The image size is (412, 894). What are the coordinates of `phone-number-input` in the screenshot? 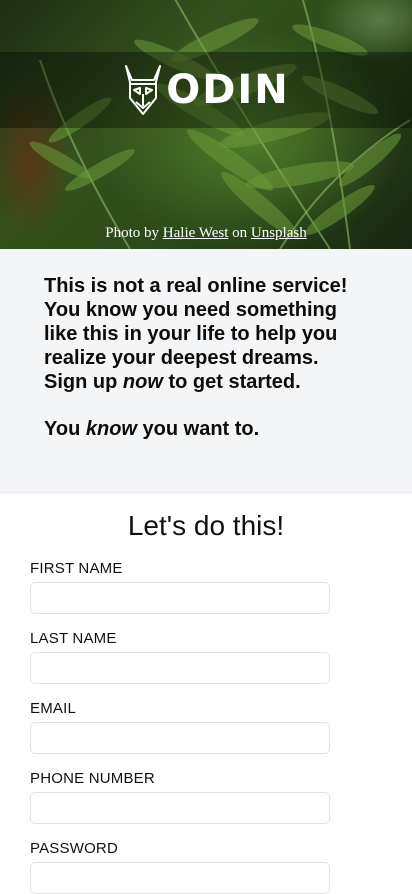 It's located at (180, 808).